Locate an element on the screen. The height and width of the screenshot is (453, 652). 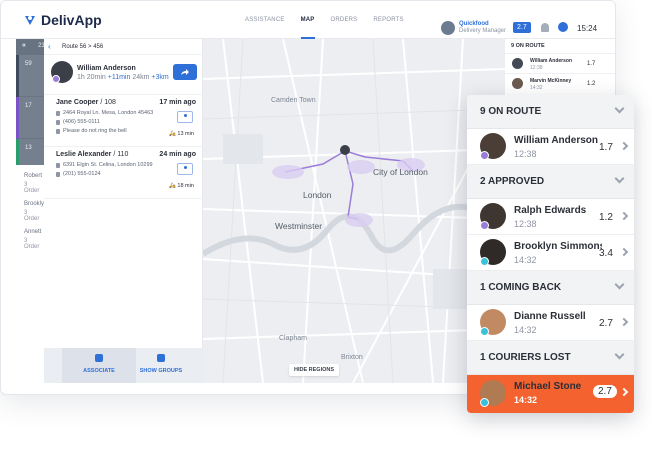
strip-light-row: Annett 3 Order is located at coordinates (30, 241).